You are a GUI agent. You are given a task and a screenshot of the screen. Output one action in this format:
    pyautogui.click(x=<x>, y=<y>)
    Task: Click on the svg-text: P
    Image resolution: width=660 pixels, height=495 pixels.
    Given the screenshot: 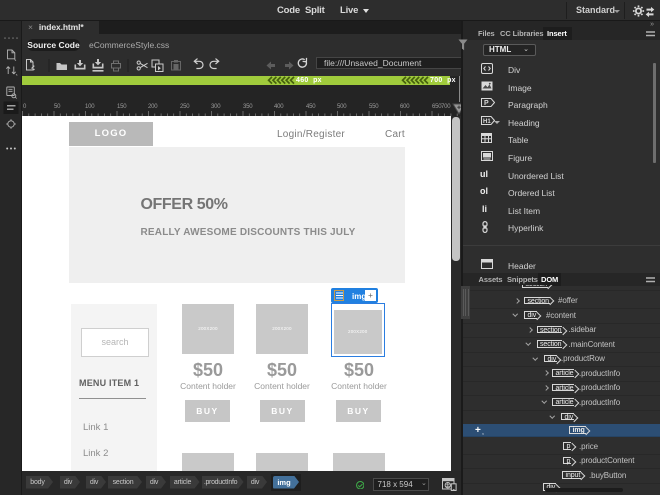 What is the action you would take?
    pyautogui.click(x=486, y=103)
    